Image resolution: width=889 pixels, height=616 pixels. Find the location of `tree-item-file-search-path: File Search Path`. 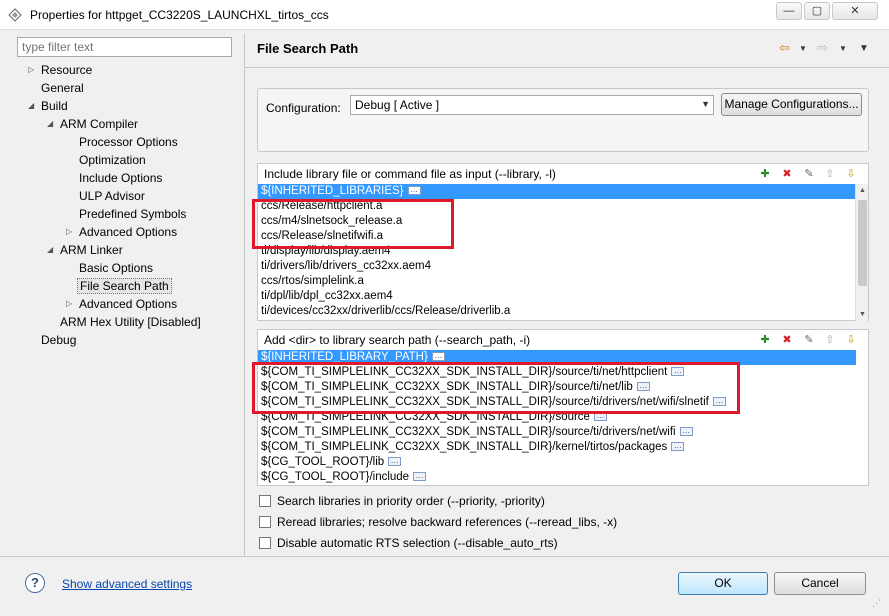

tree-item-file-search-path: File Search Path is located at coordinates (124, 286).